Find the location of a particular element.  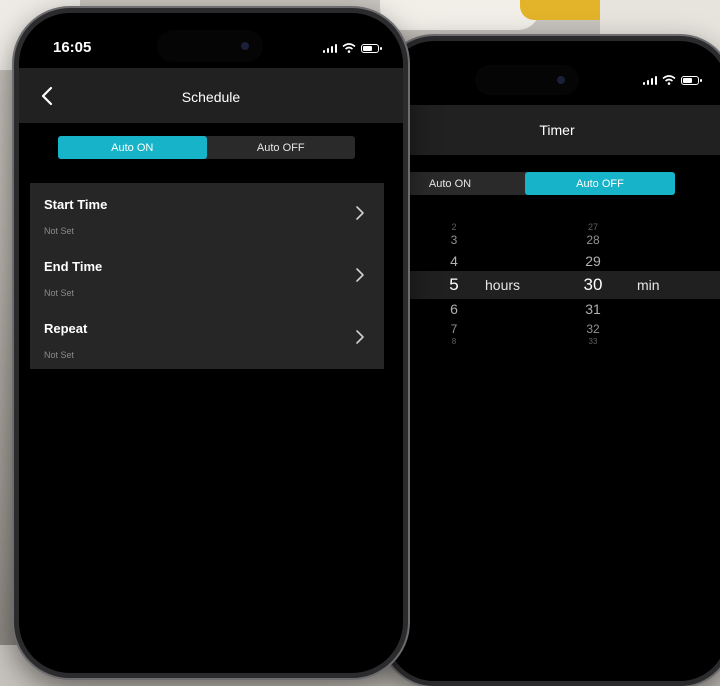

list-item-title: End Time is located at coordinates (73, 266).